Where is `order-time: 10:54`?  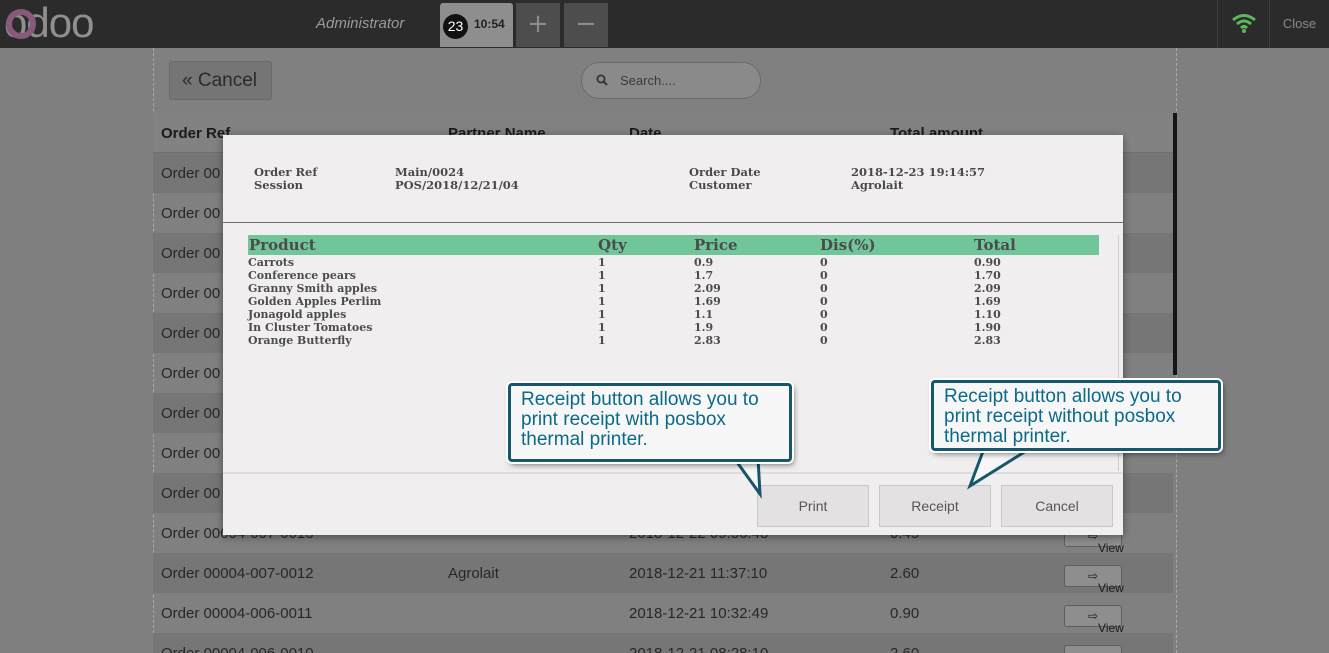
order-time: 10:54 is located at coordinates (489, 24).